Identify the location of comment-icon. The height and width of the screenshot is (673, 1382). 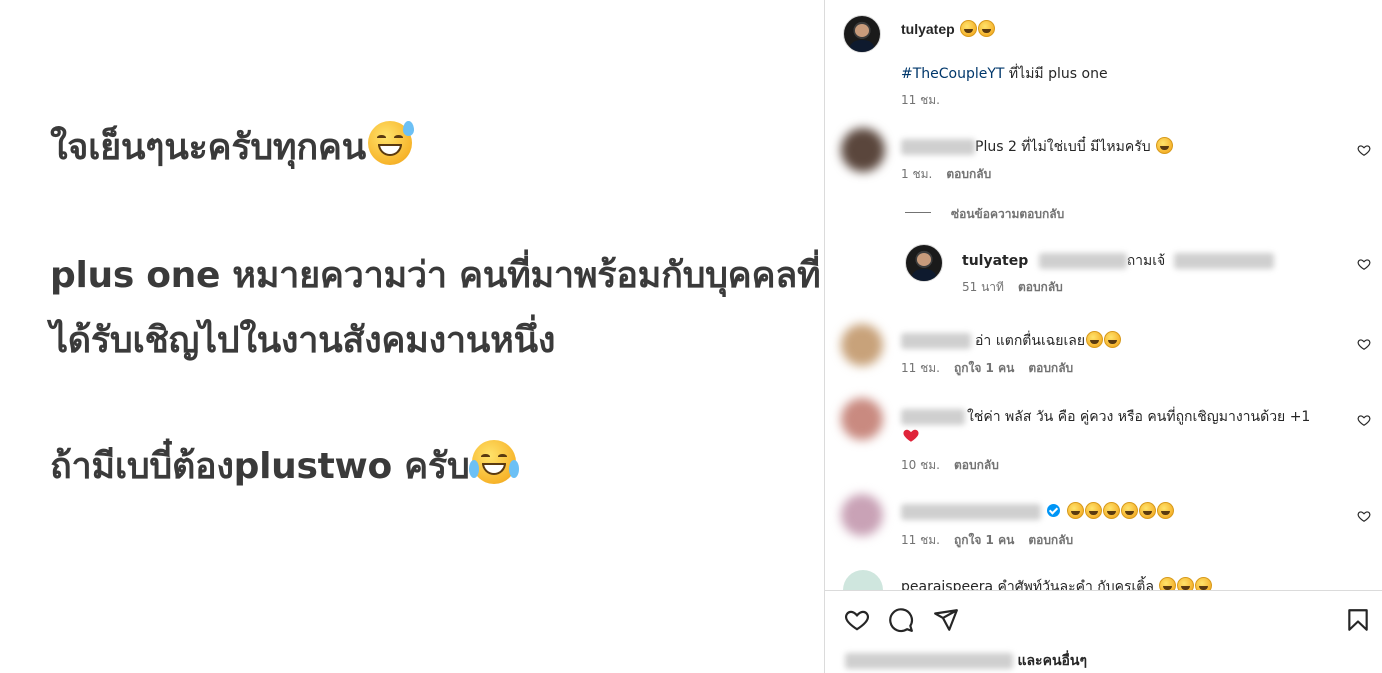
(901, 620).